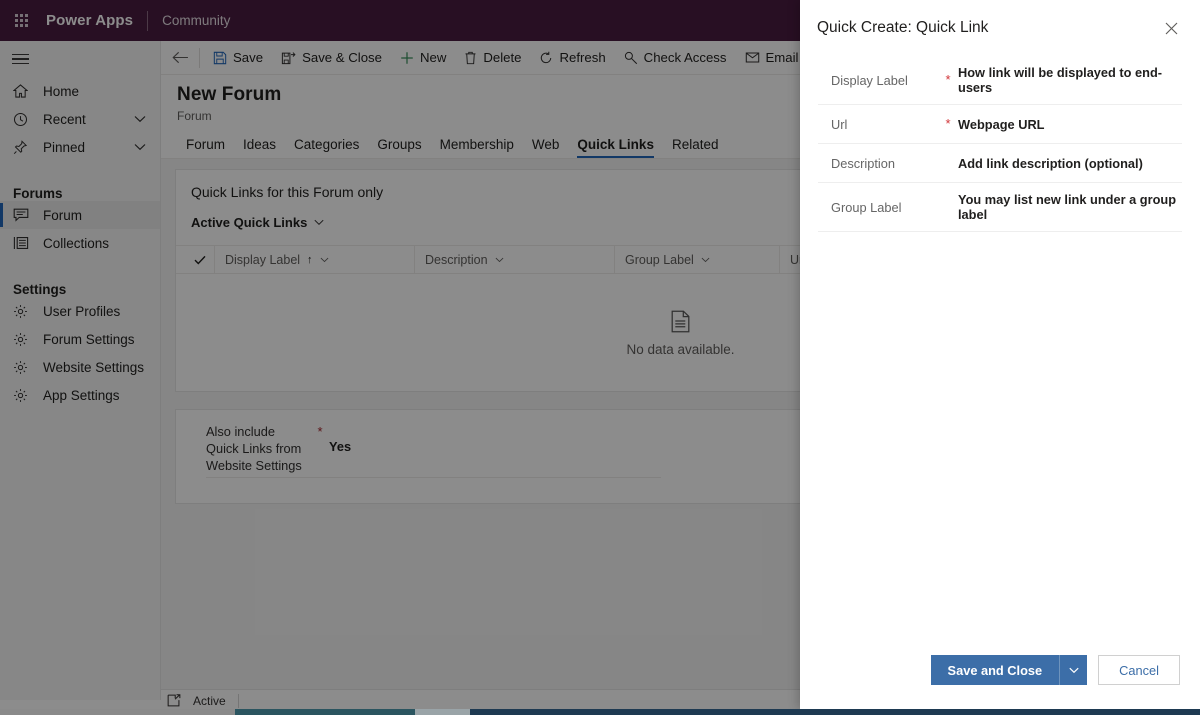 The image size is (1200, 715). I want to click on collections-icon, so click(23, 243).